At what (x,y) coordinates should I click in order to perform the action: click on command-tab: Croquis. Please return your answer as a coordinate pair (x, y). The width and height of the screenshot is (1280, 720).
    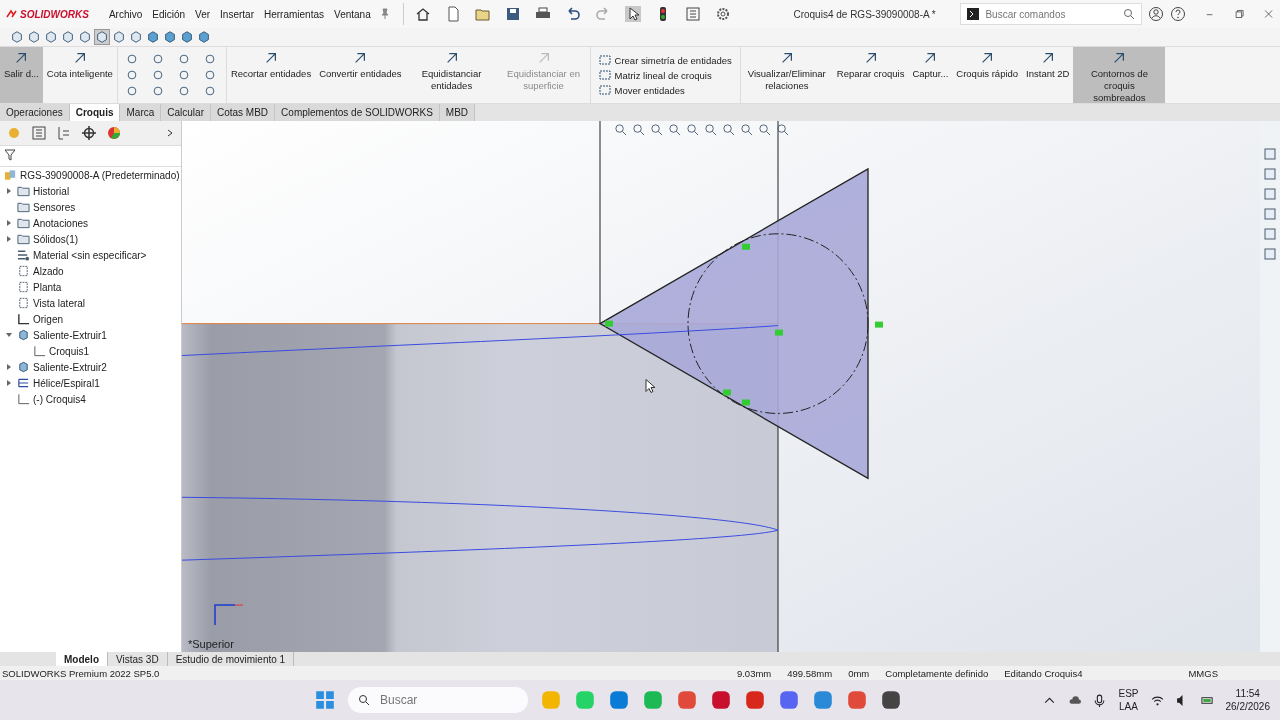
    Looking at the image, I should click on (95, 112).